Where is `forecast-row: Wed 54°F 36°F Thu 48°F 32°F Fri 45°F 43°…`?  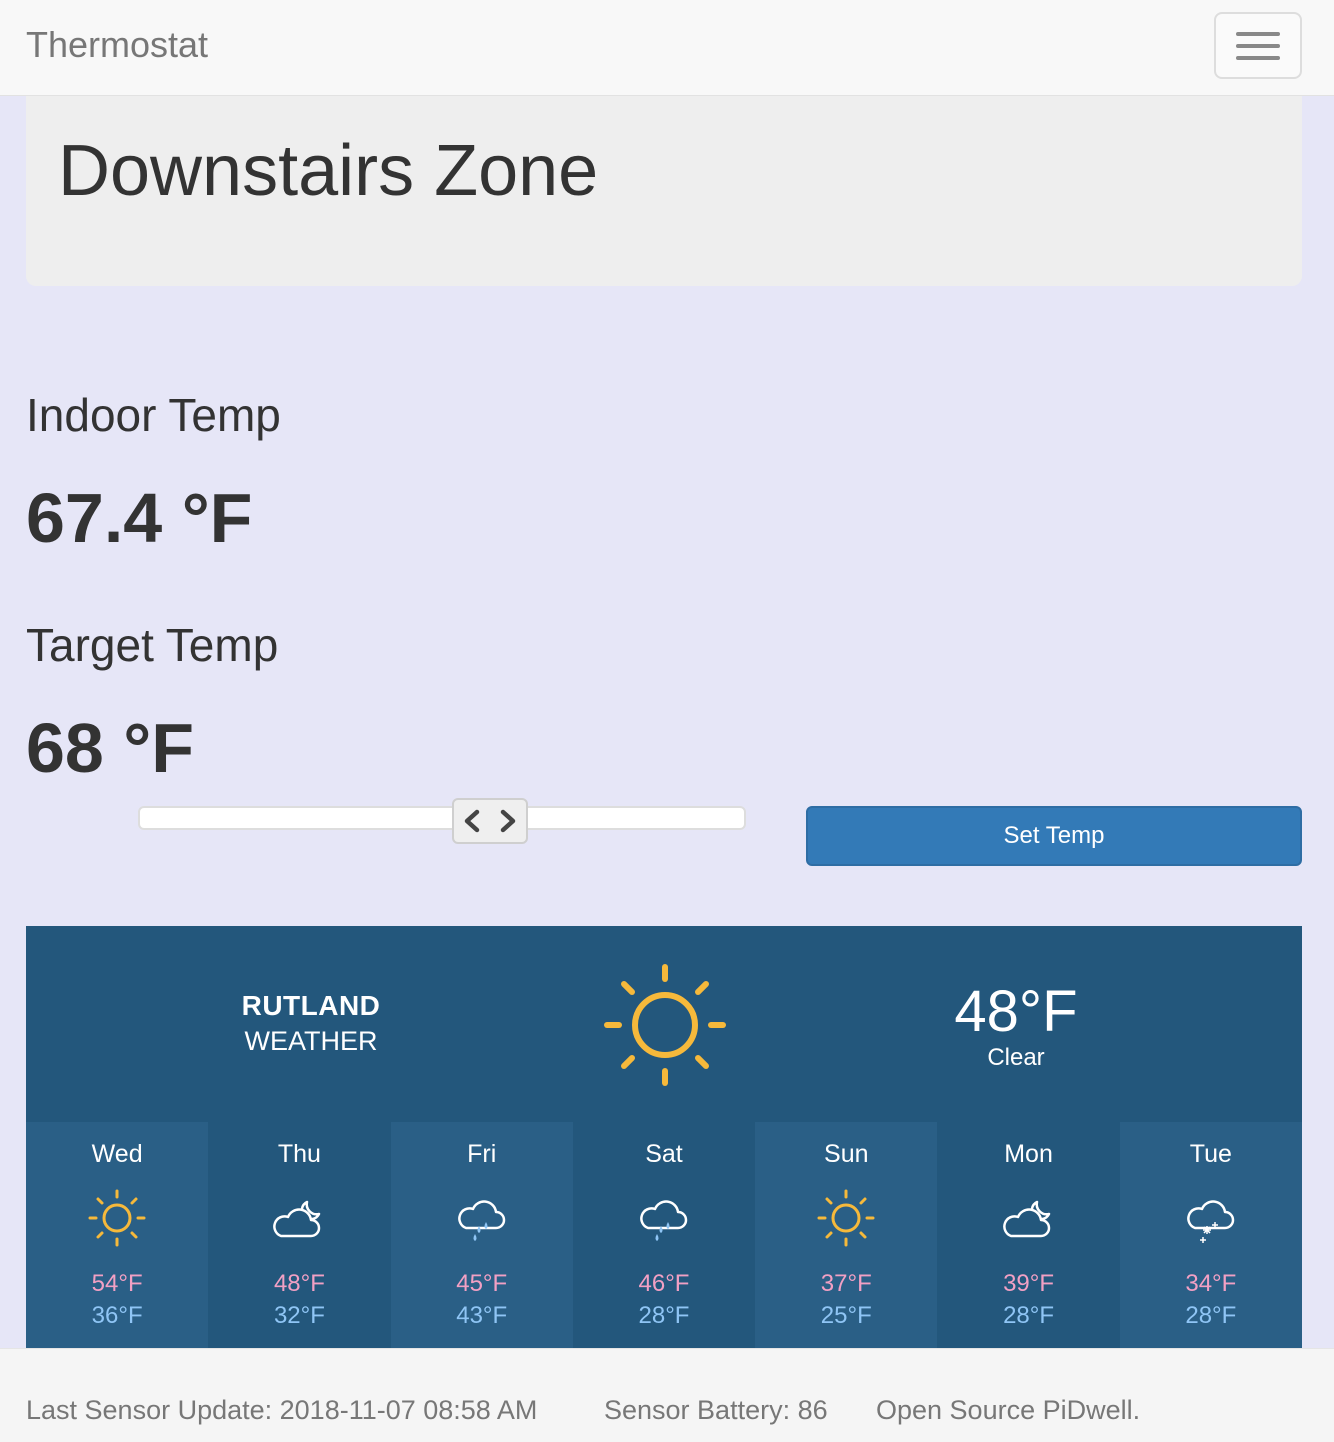 forecast-row: Wed 54°F 36°F Thu 48°F 32°F Fri 45°F 43°… is located at coordinates (664, 1235).